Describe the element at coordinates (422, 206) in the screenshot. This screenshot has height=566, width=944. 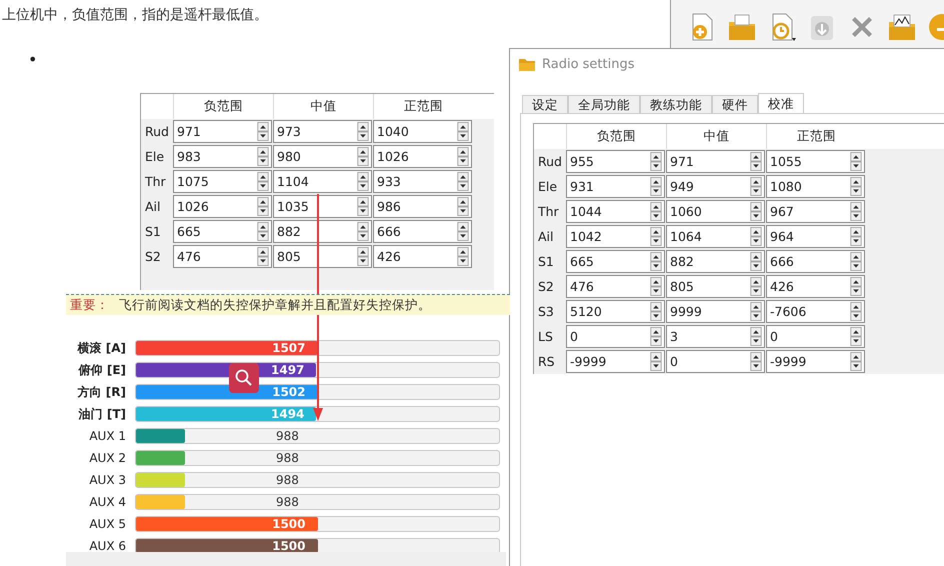
I see `spin-field: 986` at that location.